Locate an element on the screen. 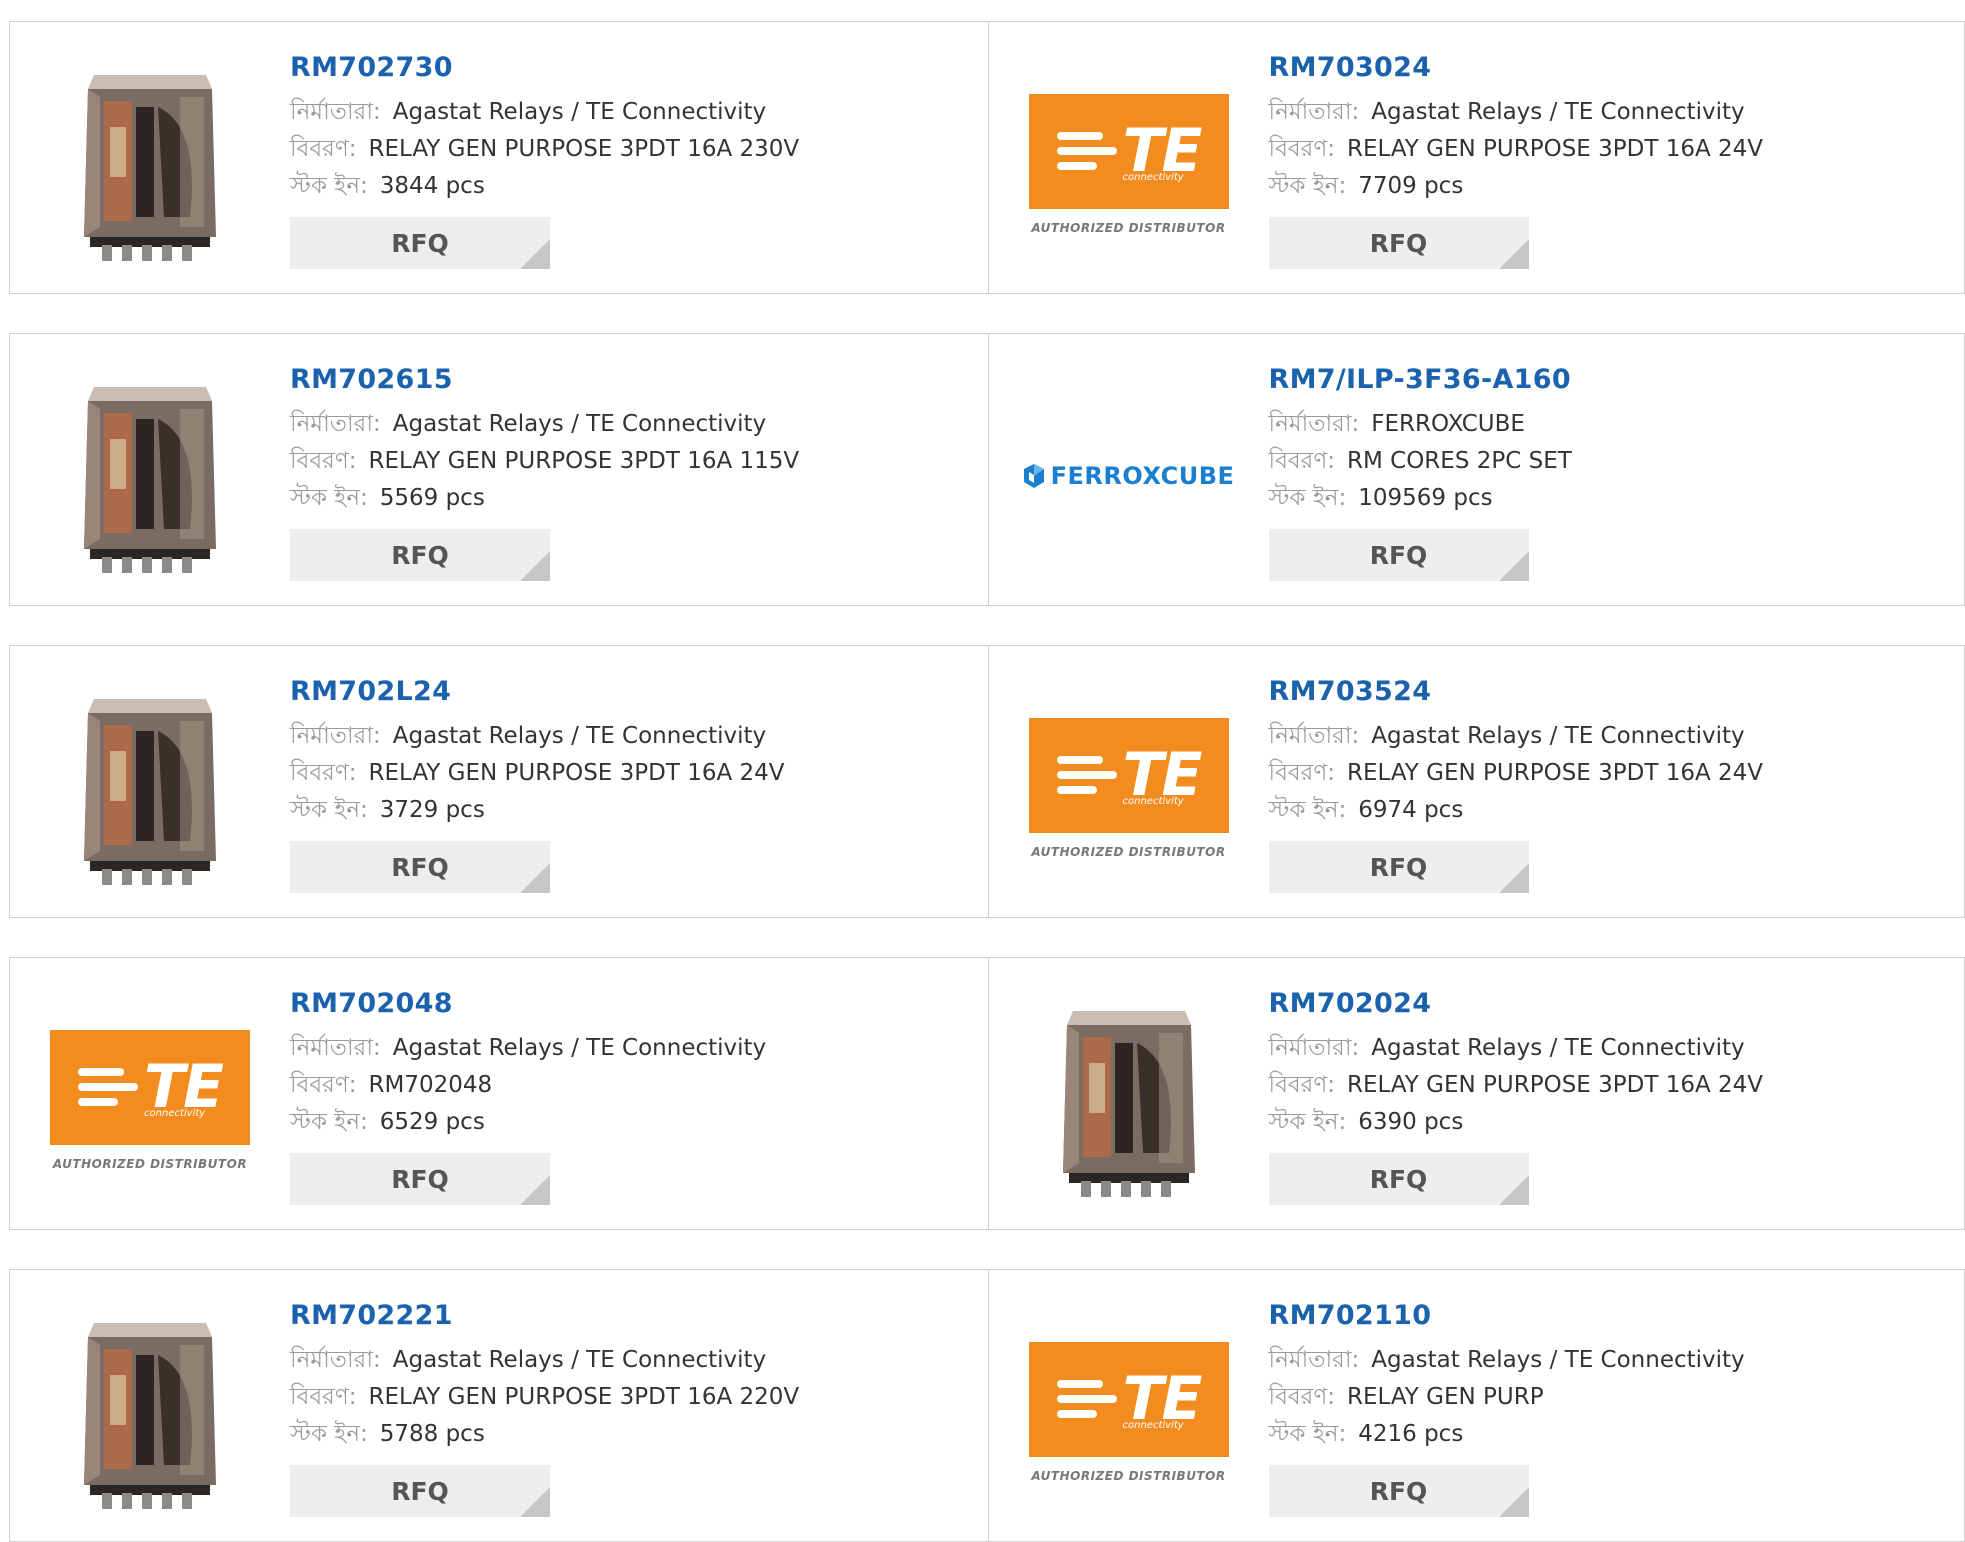 The height and width of the screenshot is (1542, 1965). description-line: বিবরণ: RM CORES 2PC SET is located at coordinates (1420, 461).